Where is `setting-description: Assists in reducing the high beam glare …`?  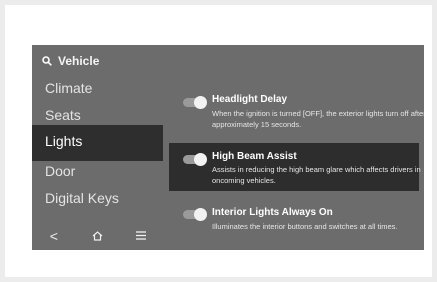
setting-description: Assists in reducing the high beam glare … is located at coordinates (316, 175).